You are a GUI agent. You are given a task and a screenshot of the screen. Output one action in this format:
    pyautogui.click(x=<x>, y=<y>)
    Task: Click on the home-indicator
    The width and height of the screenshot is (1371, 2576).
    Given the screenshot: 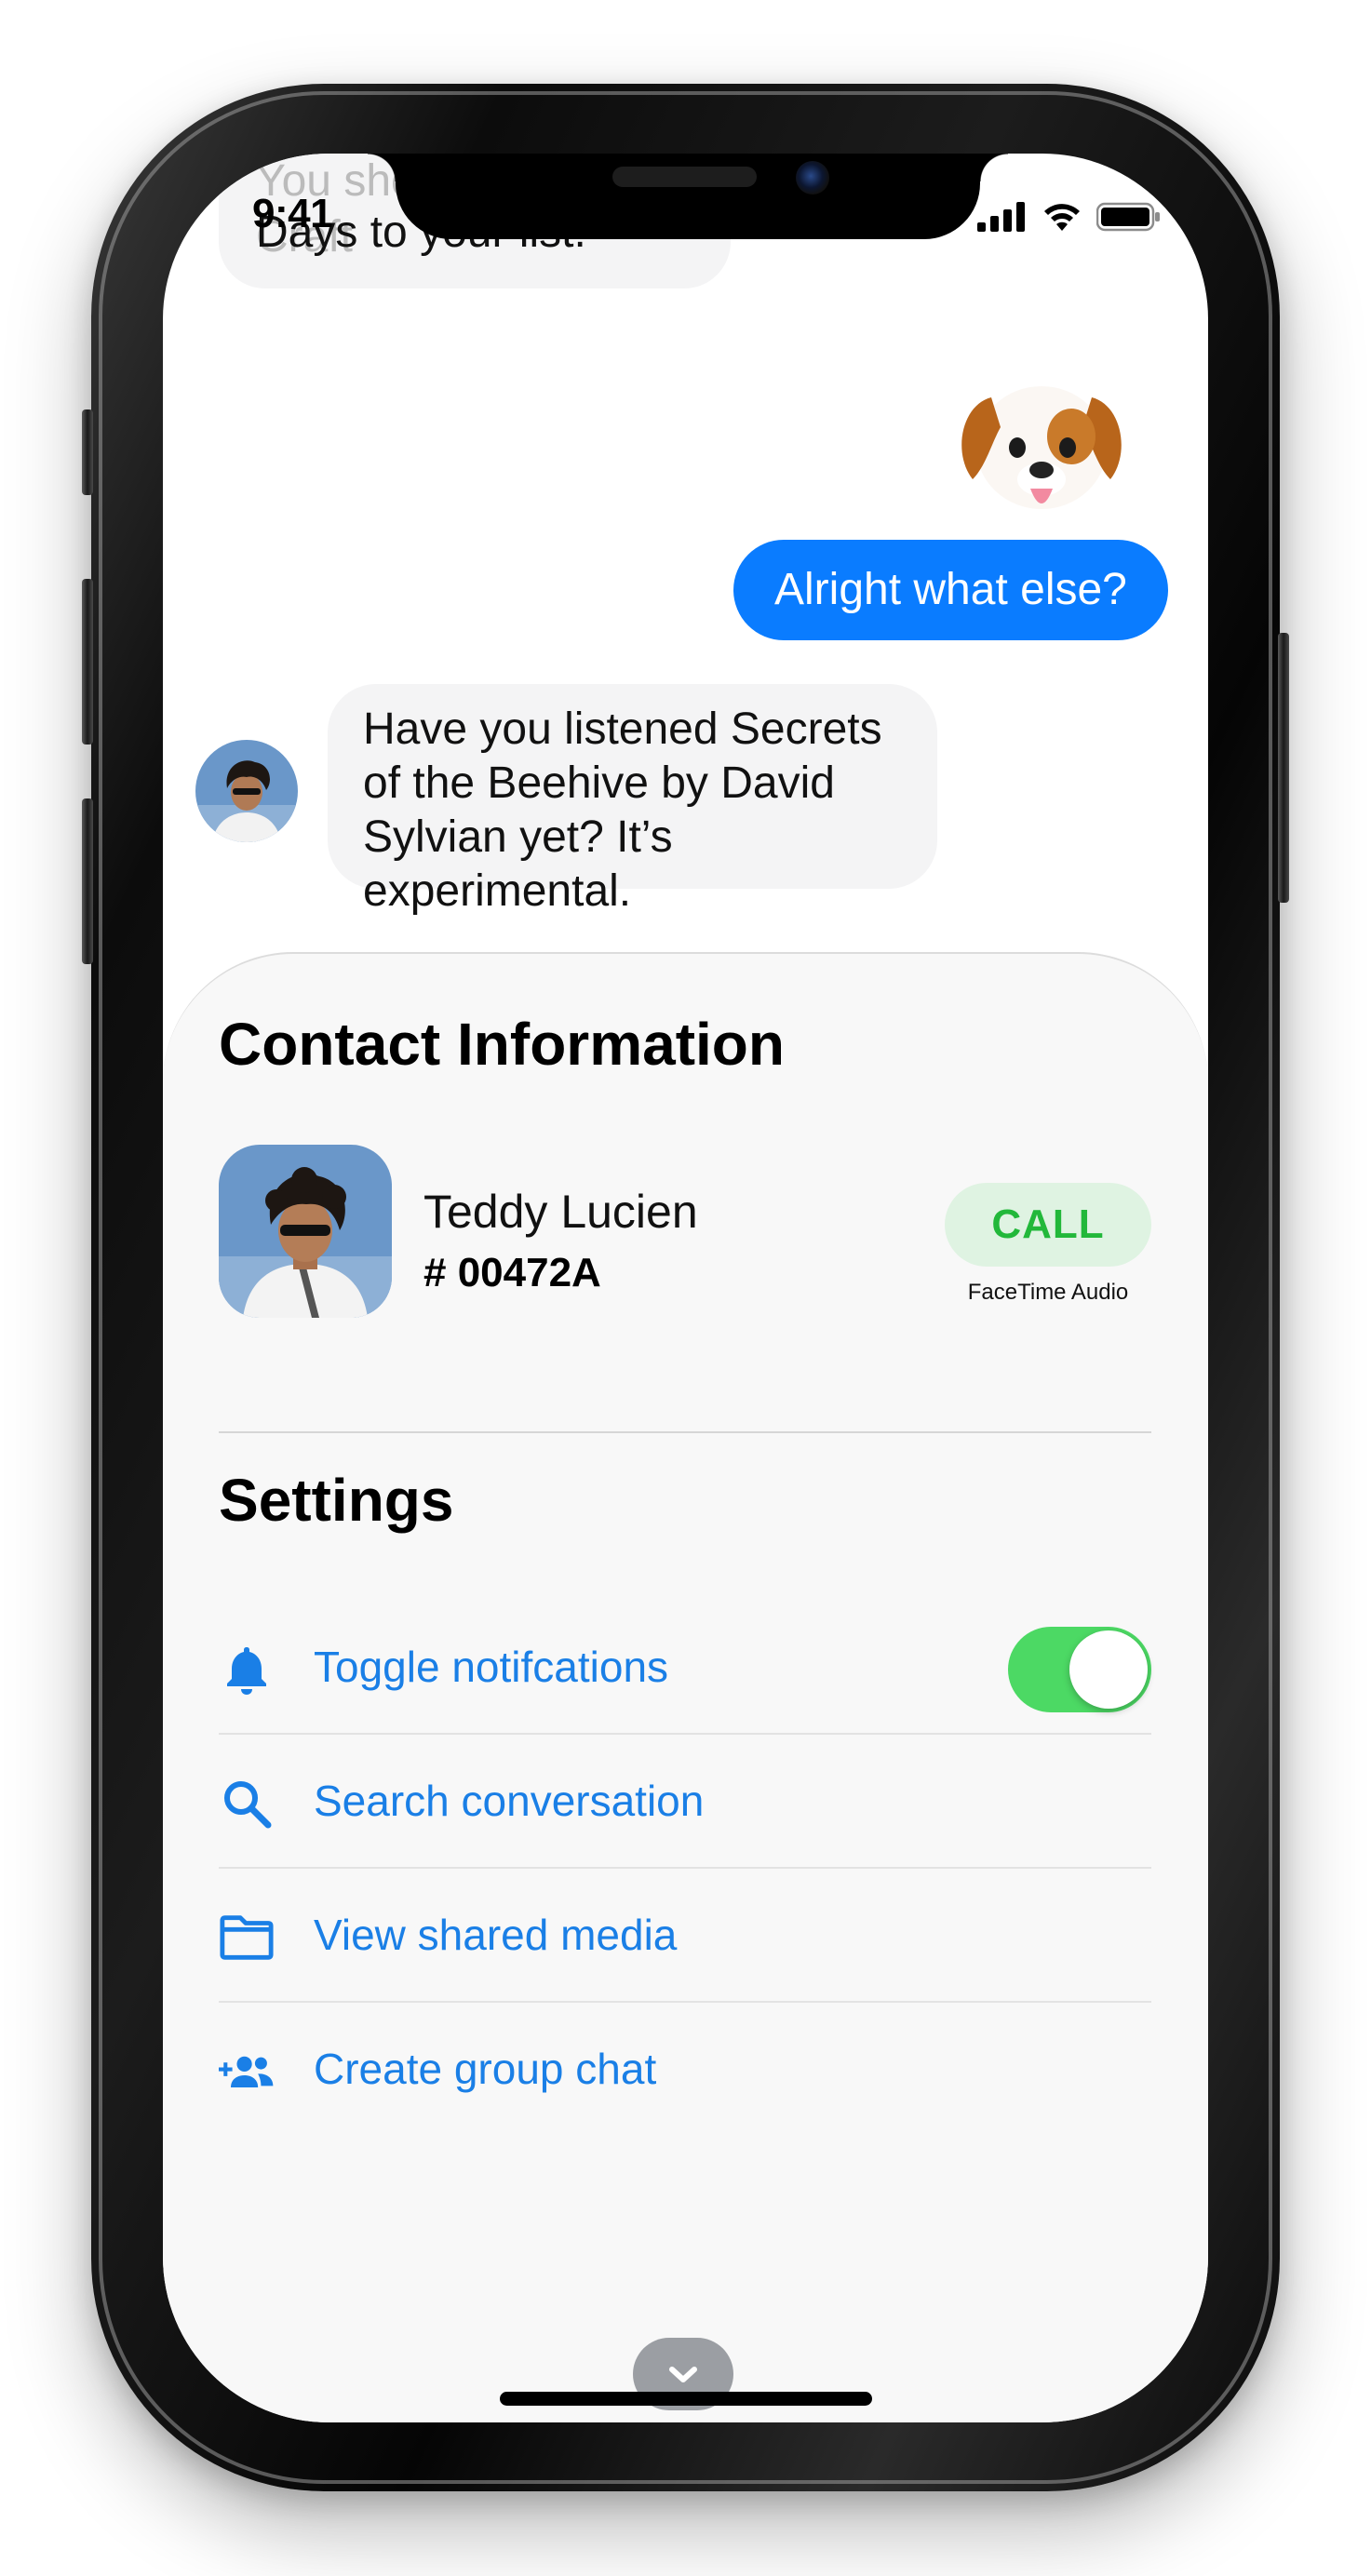 What is the action you would take?
    pyautogui.click(x=686, y=2399)
    